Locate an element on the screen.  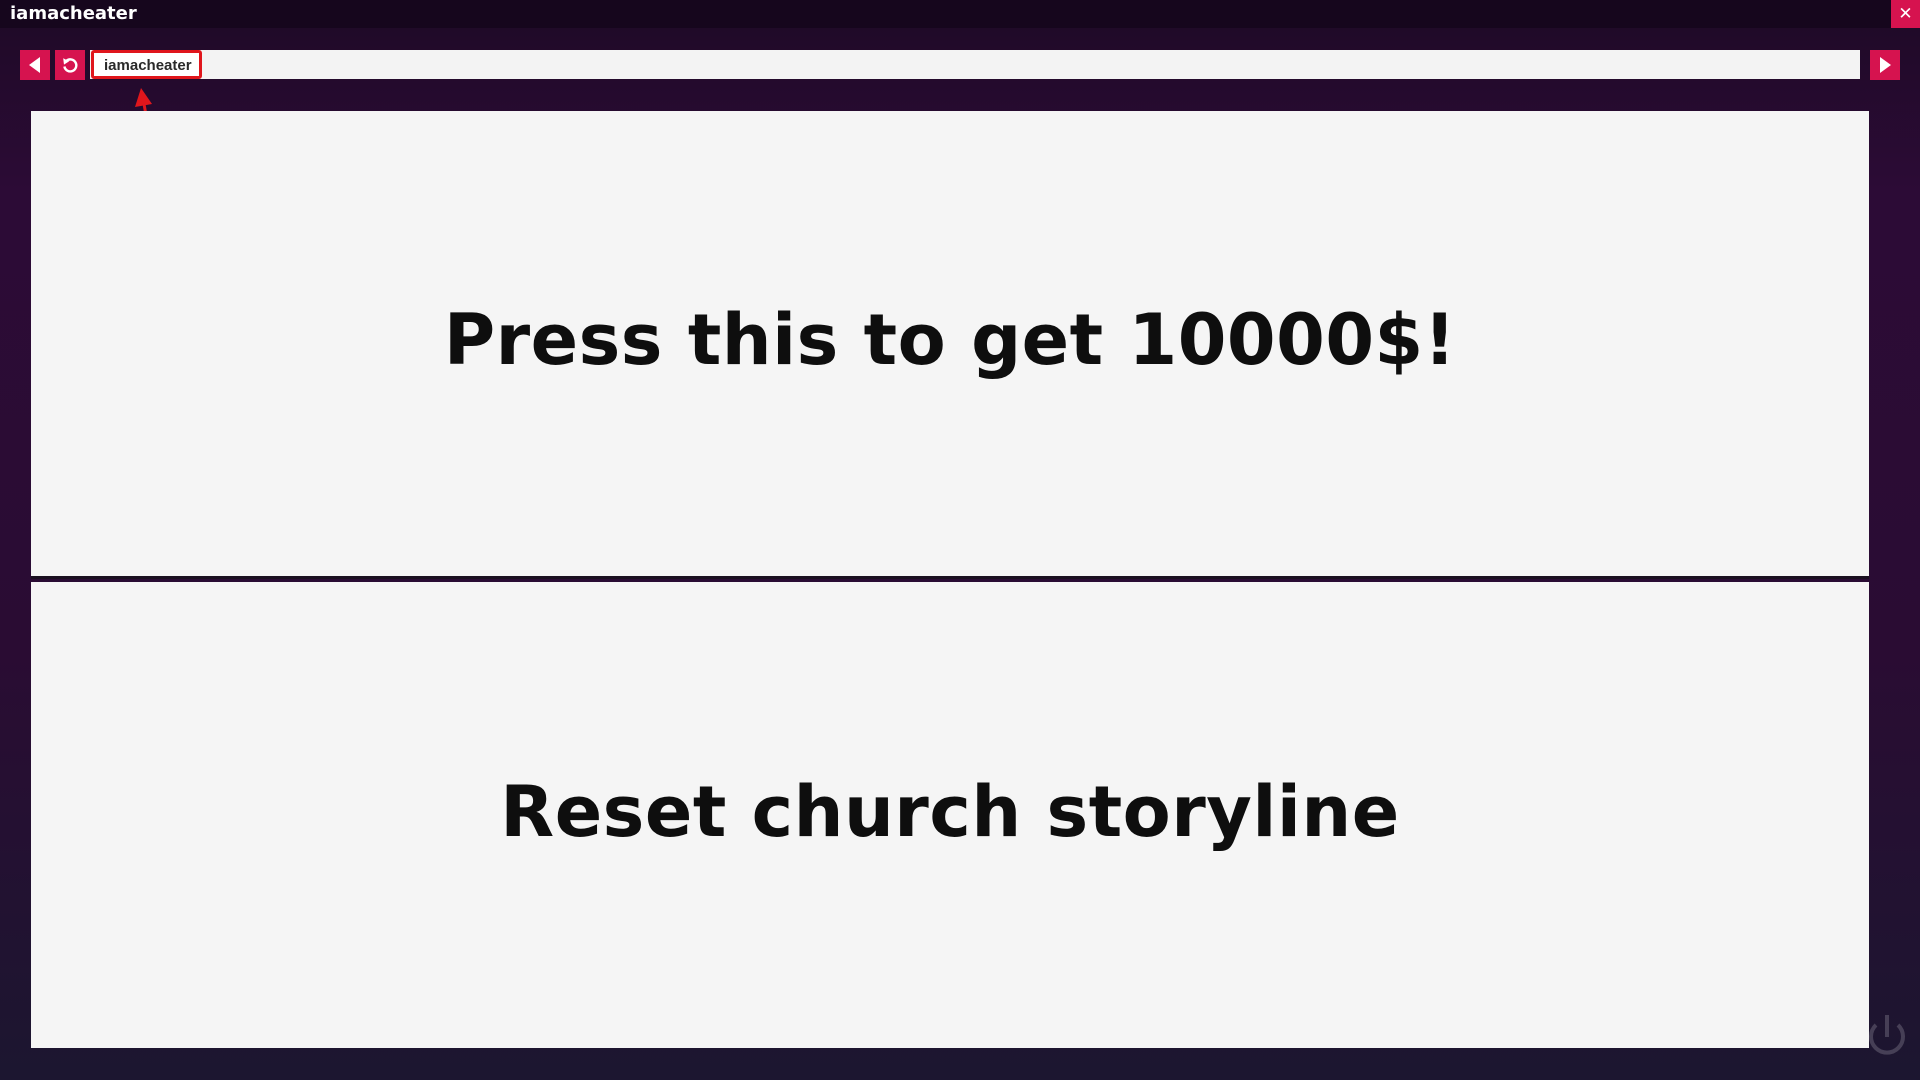
forward-button is located at coordinates (1885, 65).